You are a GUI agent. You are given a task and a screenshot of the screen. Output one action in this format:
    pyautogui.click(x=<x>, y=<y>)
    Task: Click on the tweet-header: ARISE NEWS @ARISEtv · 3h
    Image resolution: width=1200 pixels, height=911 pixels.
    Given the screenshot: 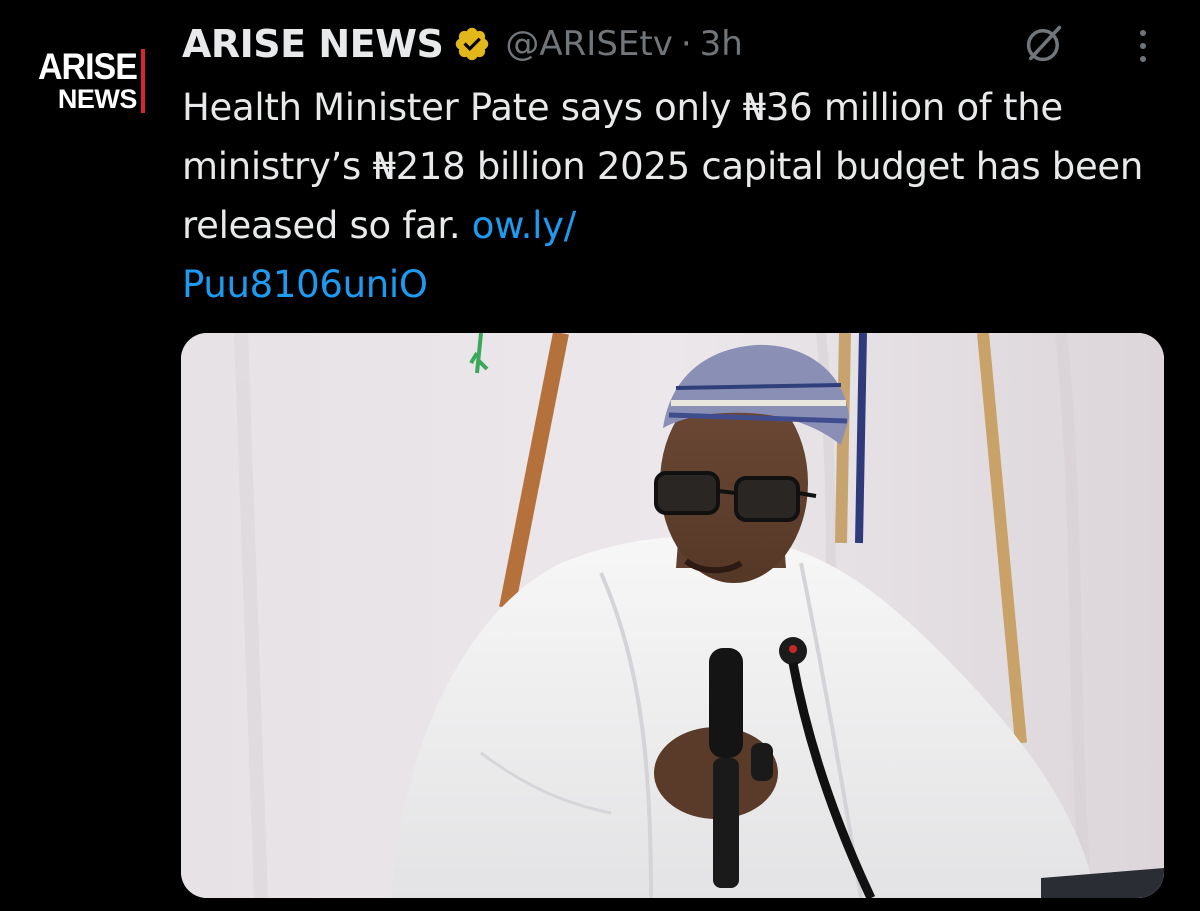 What is the action you would take?
    pyautogui.click(x=462, y=44)
    